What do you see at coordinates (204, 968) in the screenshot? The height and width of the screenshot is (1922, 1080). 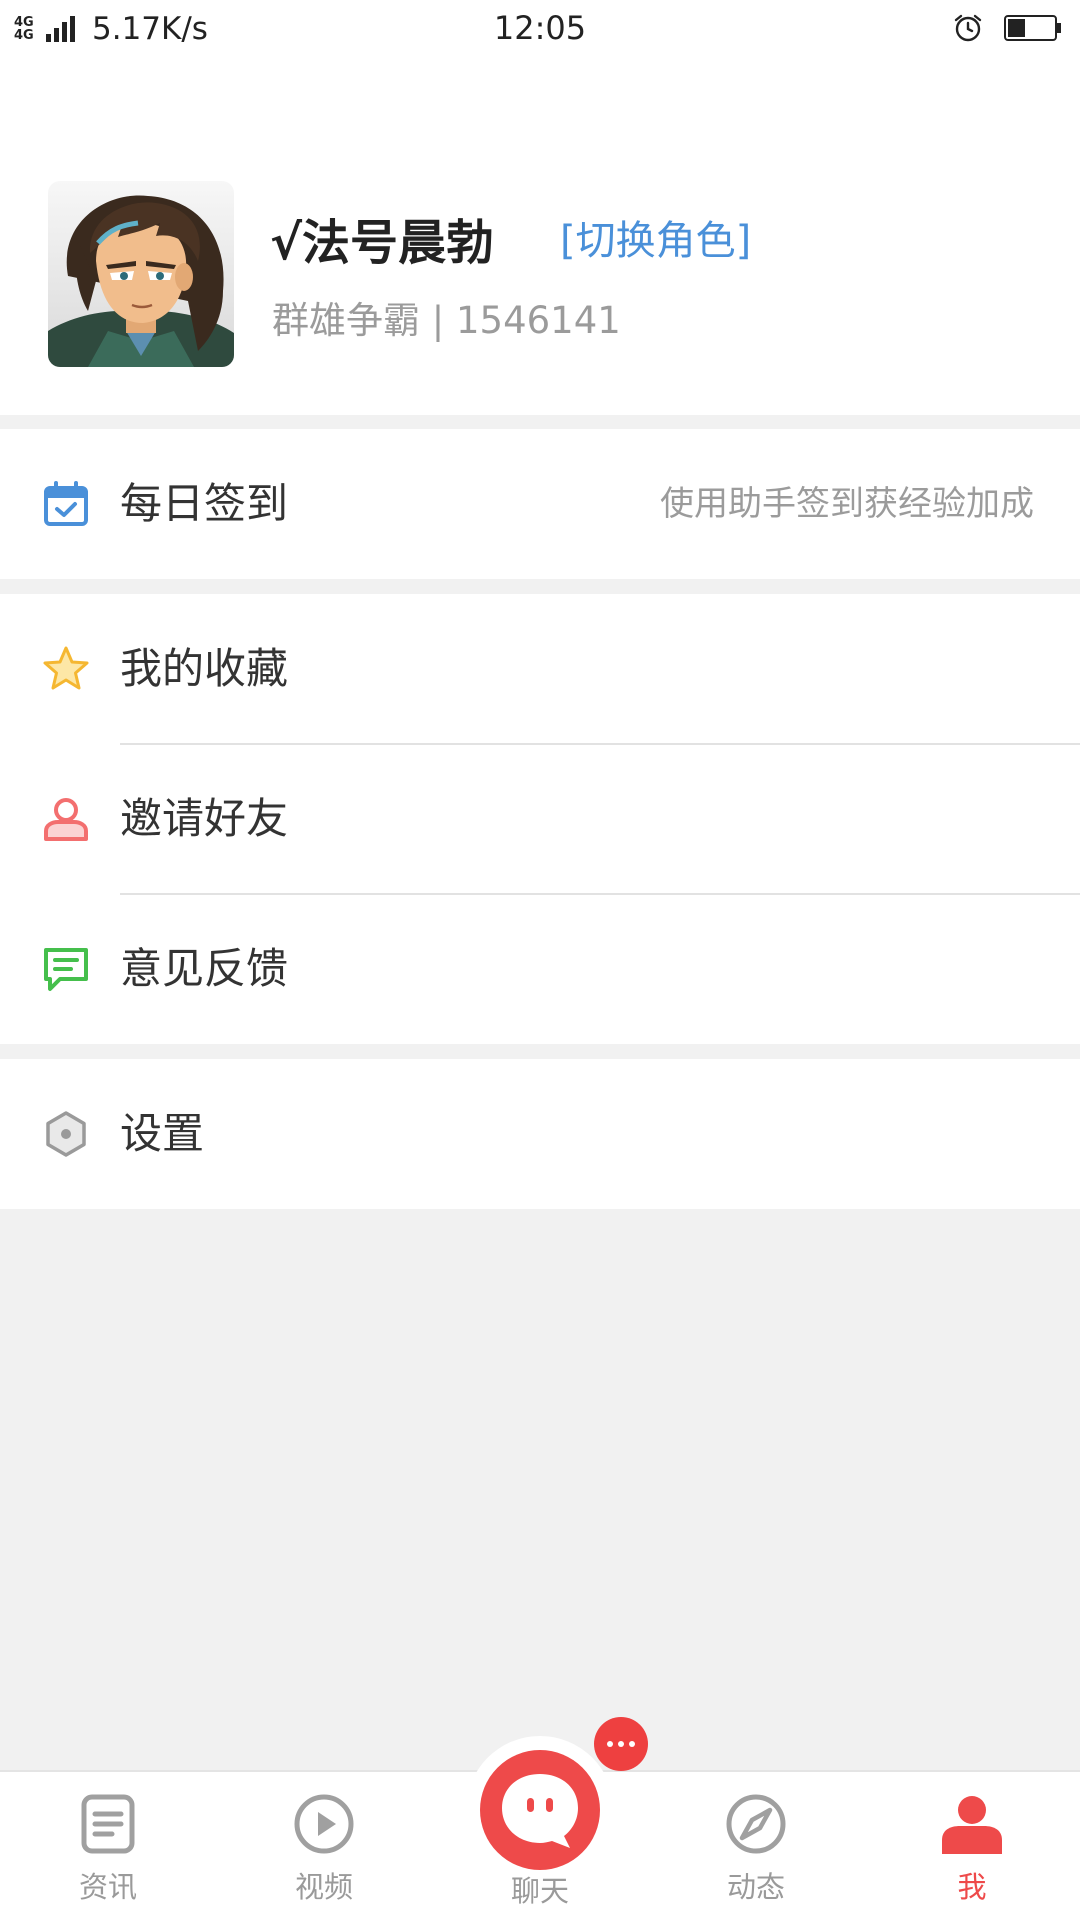 I see `feedback-label: 意见反馈` at bounding box center [204, 968].